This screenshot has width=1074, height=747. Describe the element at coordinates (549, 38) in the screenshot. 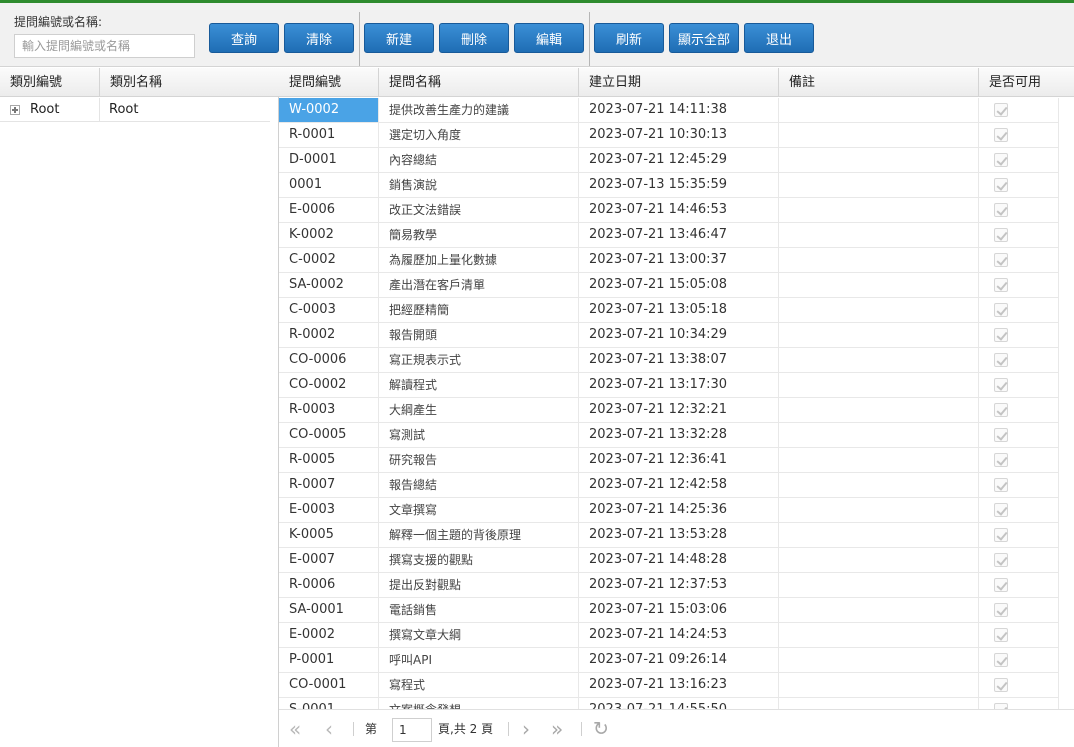

I see `edit-button: 編輯` at that location.